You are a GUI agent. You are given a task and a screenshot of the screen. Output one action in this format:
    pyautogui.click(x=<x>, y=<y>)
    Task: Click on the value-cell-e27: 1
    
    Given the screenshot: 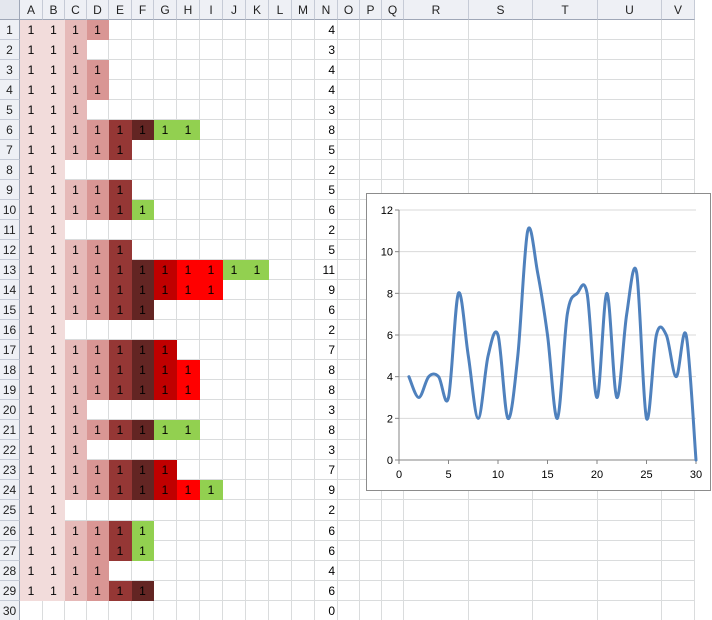 What is the action you would take?
    pyautogui.click(x=120, y=551)
    